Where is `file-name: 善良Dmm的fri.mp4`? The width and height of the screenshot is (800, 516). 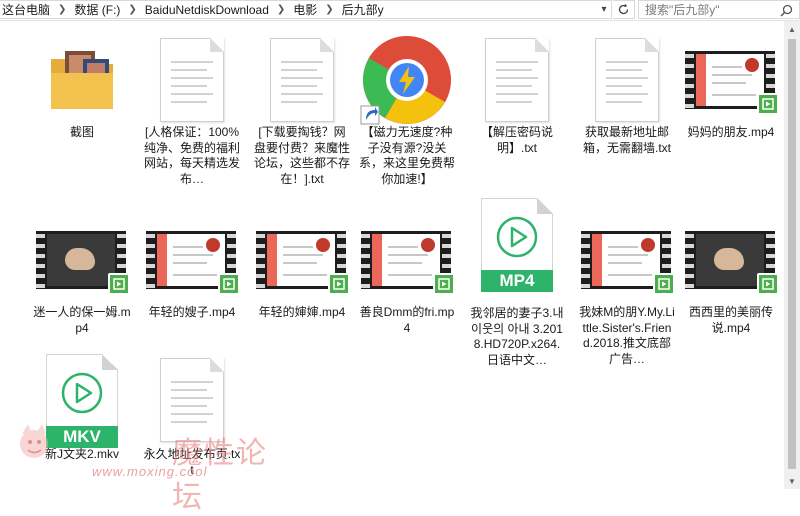 file-name: 善良Dmm的fri.mp4 is located at coordinates (407, 320).